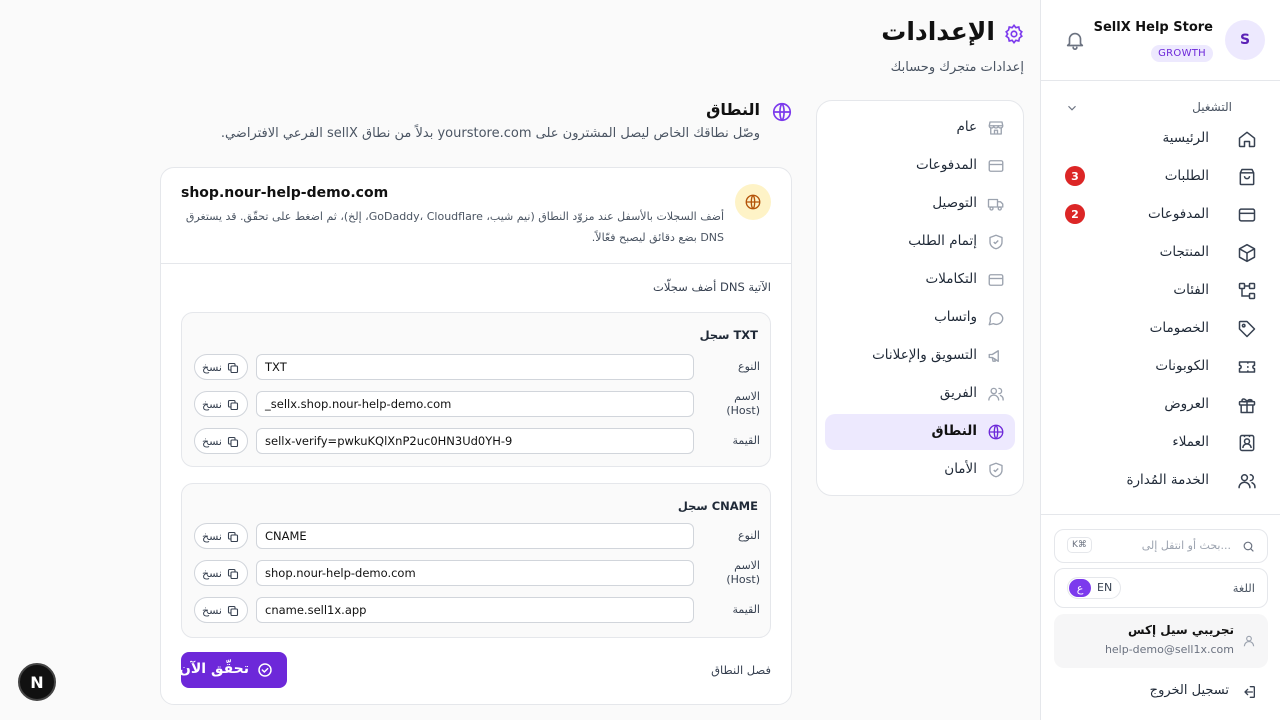  Describe the element at coordinates (475, 441) in the screenshot. I see `record-value-field: sellx-verify=pwkuKQlXnP2uc0HN3Ud0YH-9` at that location.